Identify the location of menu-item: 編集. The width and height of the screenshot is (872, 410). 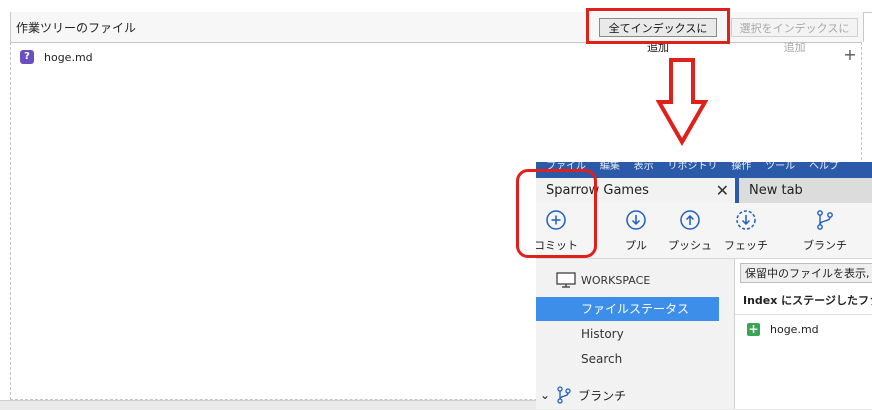
(610, 167).